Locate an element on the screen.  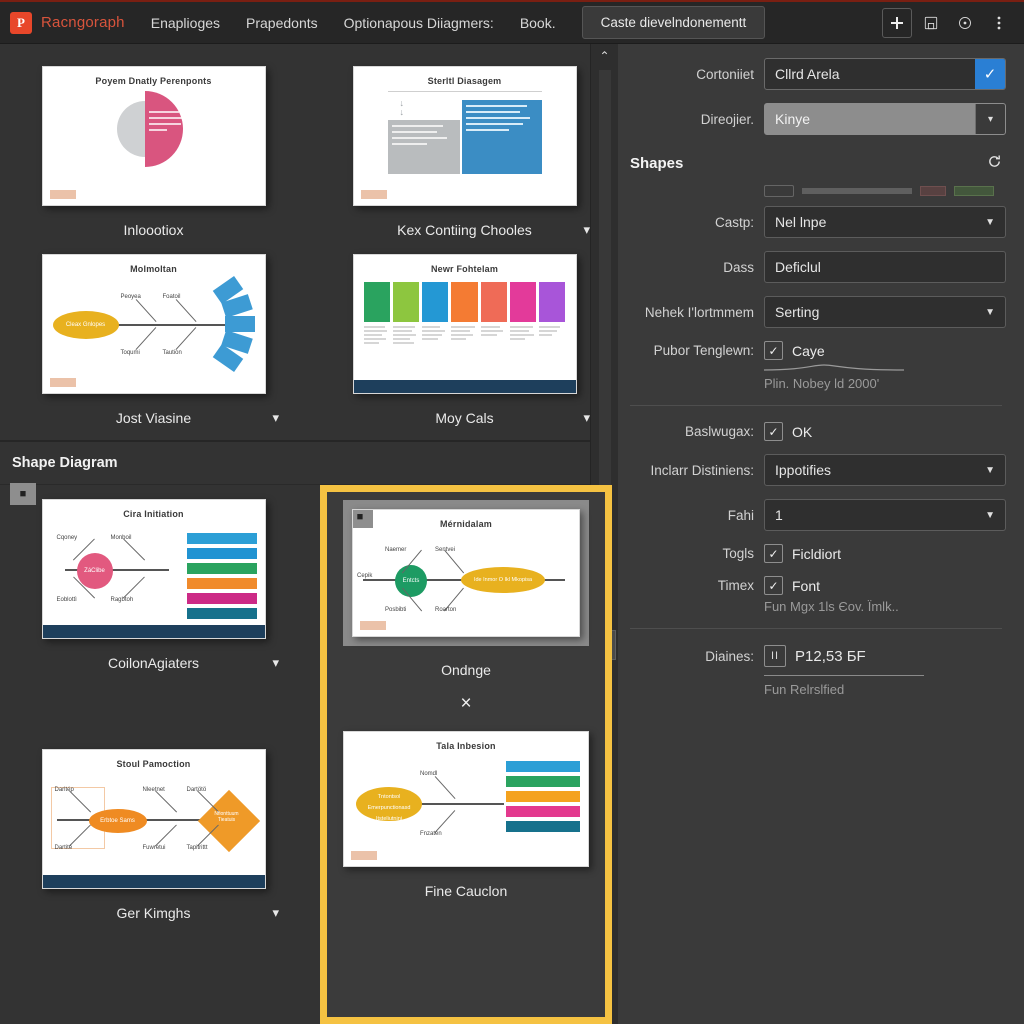
refresh-icon is located at coordinates (994, 163).